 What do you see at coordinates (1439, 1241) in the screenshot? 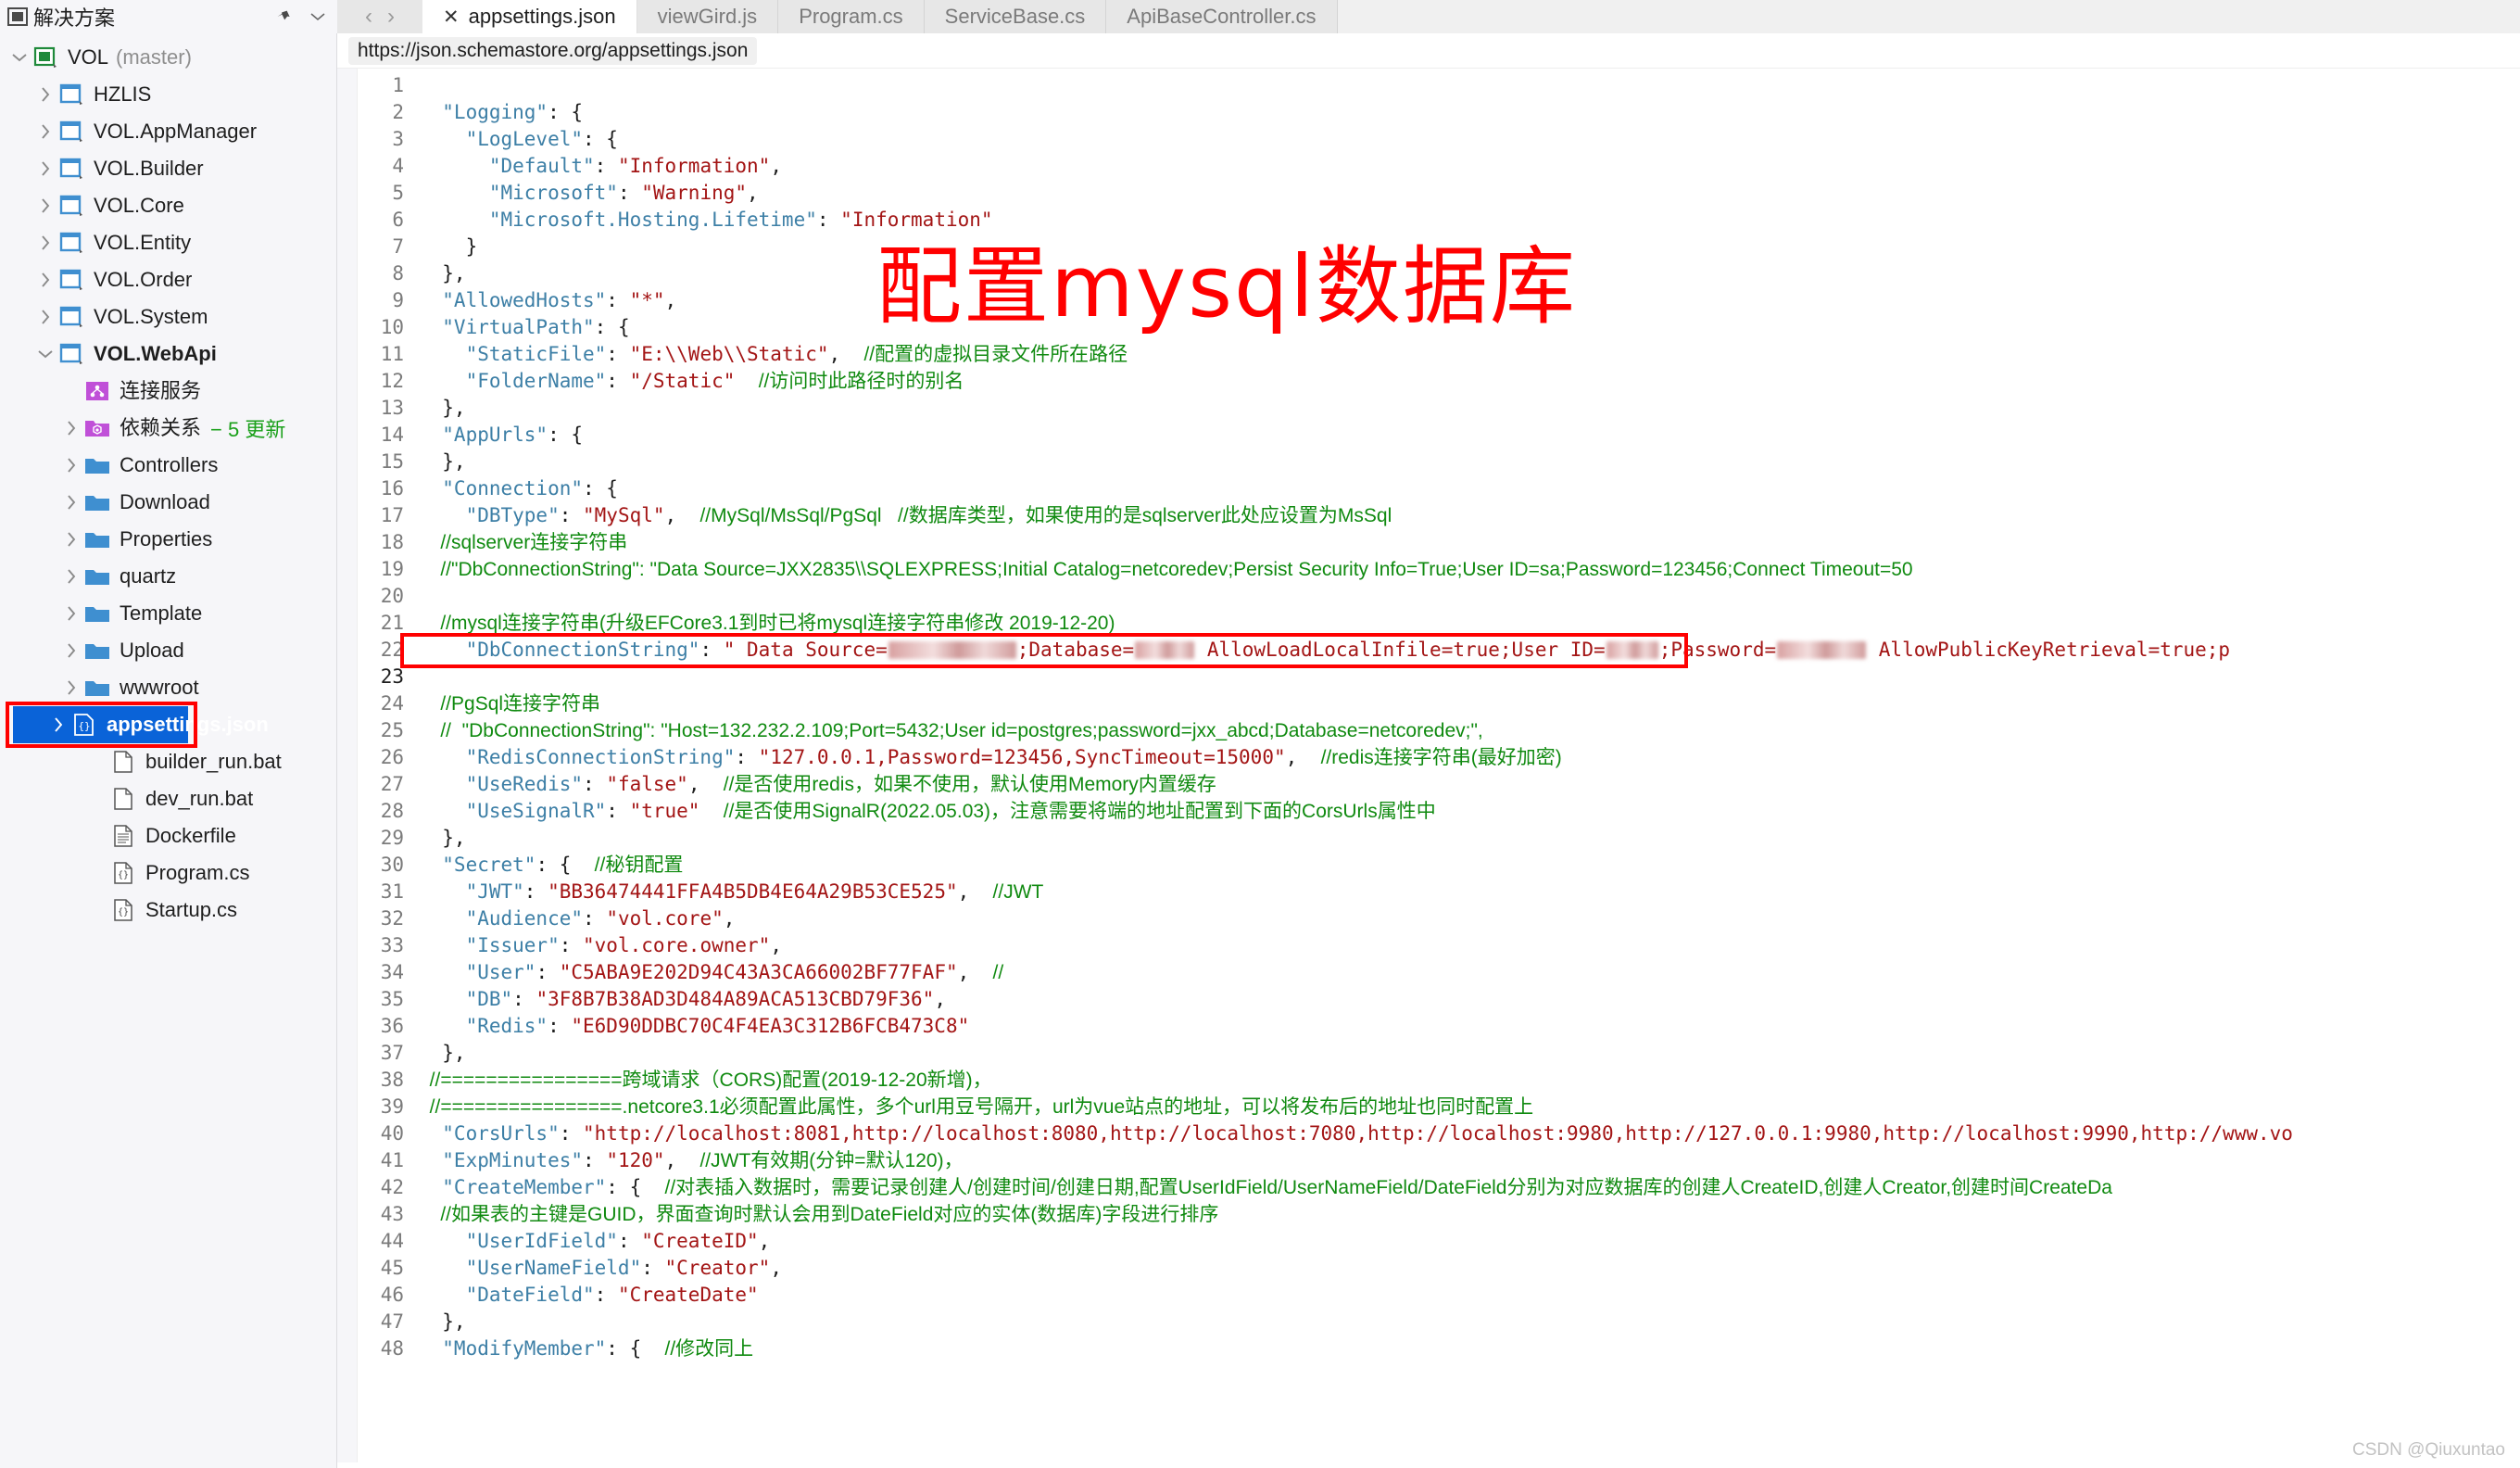
I see `code-line-44: 44 "UserIdField": "CreateID",` at bounding box center [1439, 1241].